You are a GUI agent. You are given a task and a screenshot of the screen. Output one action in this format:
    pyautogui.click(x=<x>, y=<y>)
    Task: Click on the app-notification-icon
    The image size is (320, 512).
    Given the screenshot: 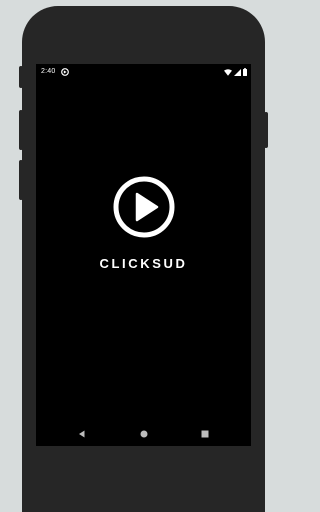 What is the action you would take?
    pyautogui.click(x=65, y=72)
    